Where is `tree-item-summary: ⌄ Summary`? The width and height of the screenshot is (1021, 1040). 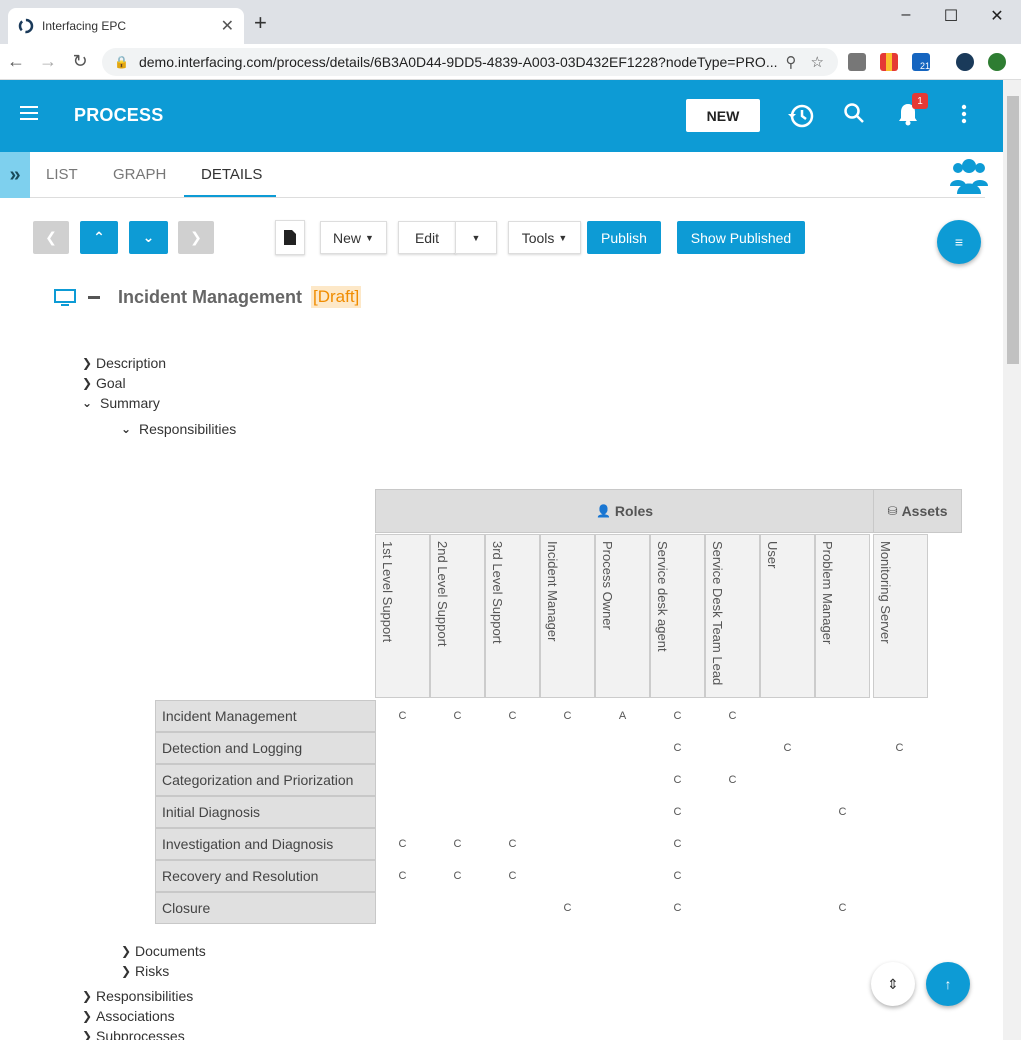
tree-item-summary: ⌄ Summary is located at coordinates (121, 403).